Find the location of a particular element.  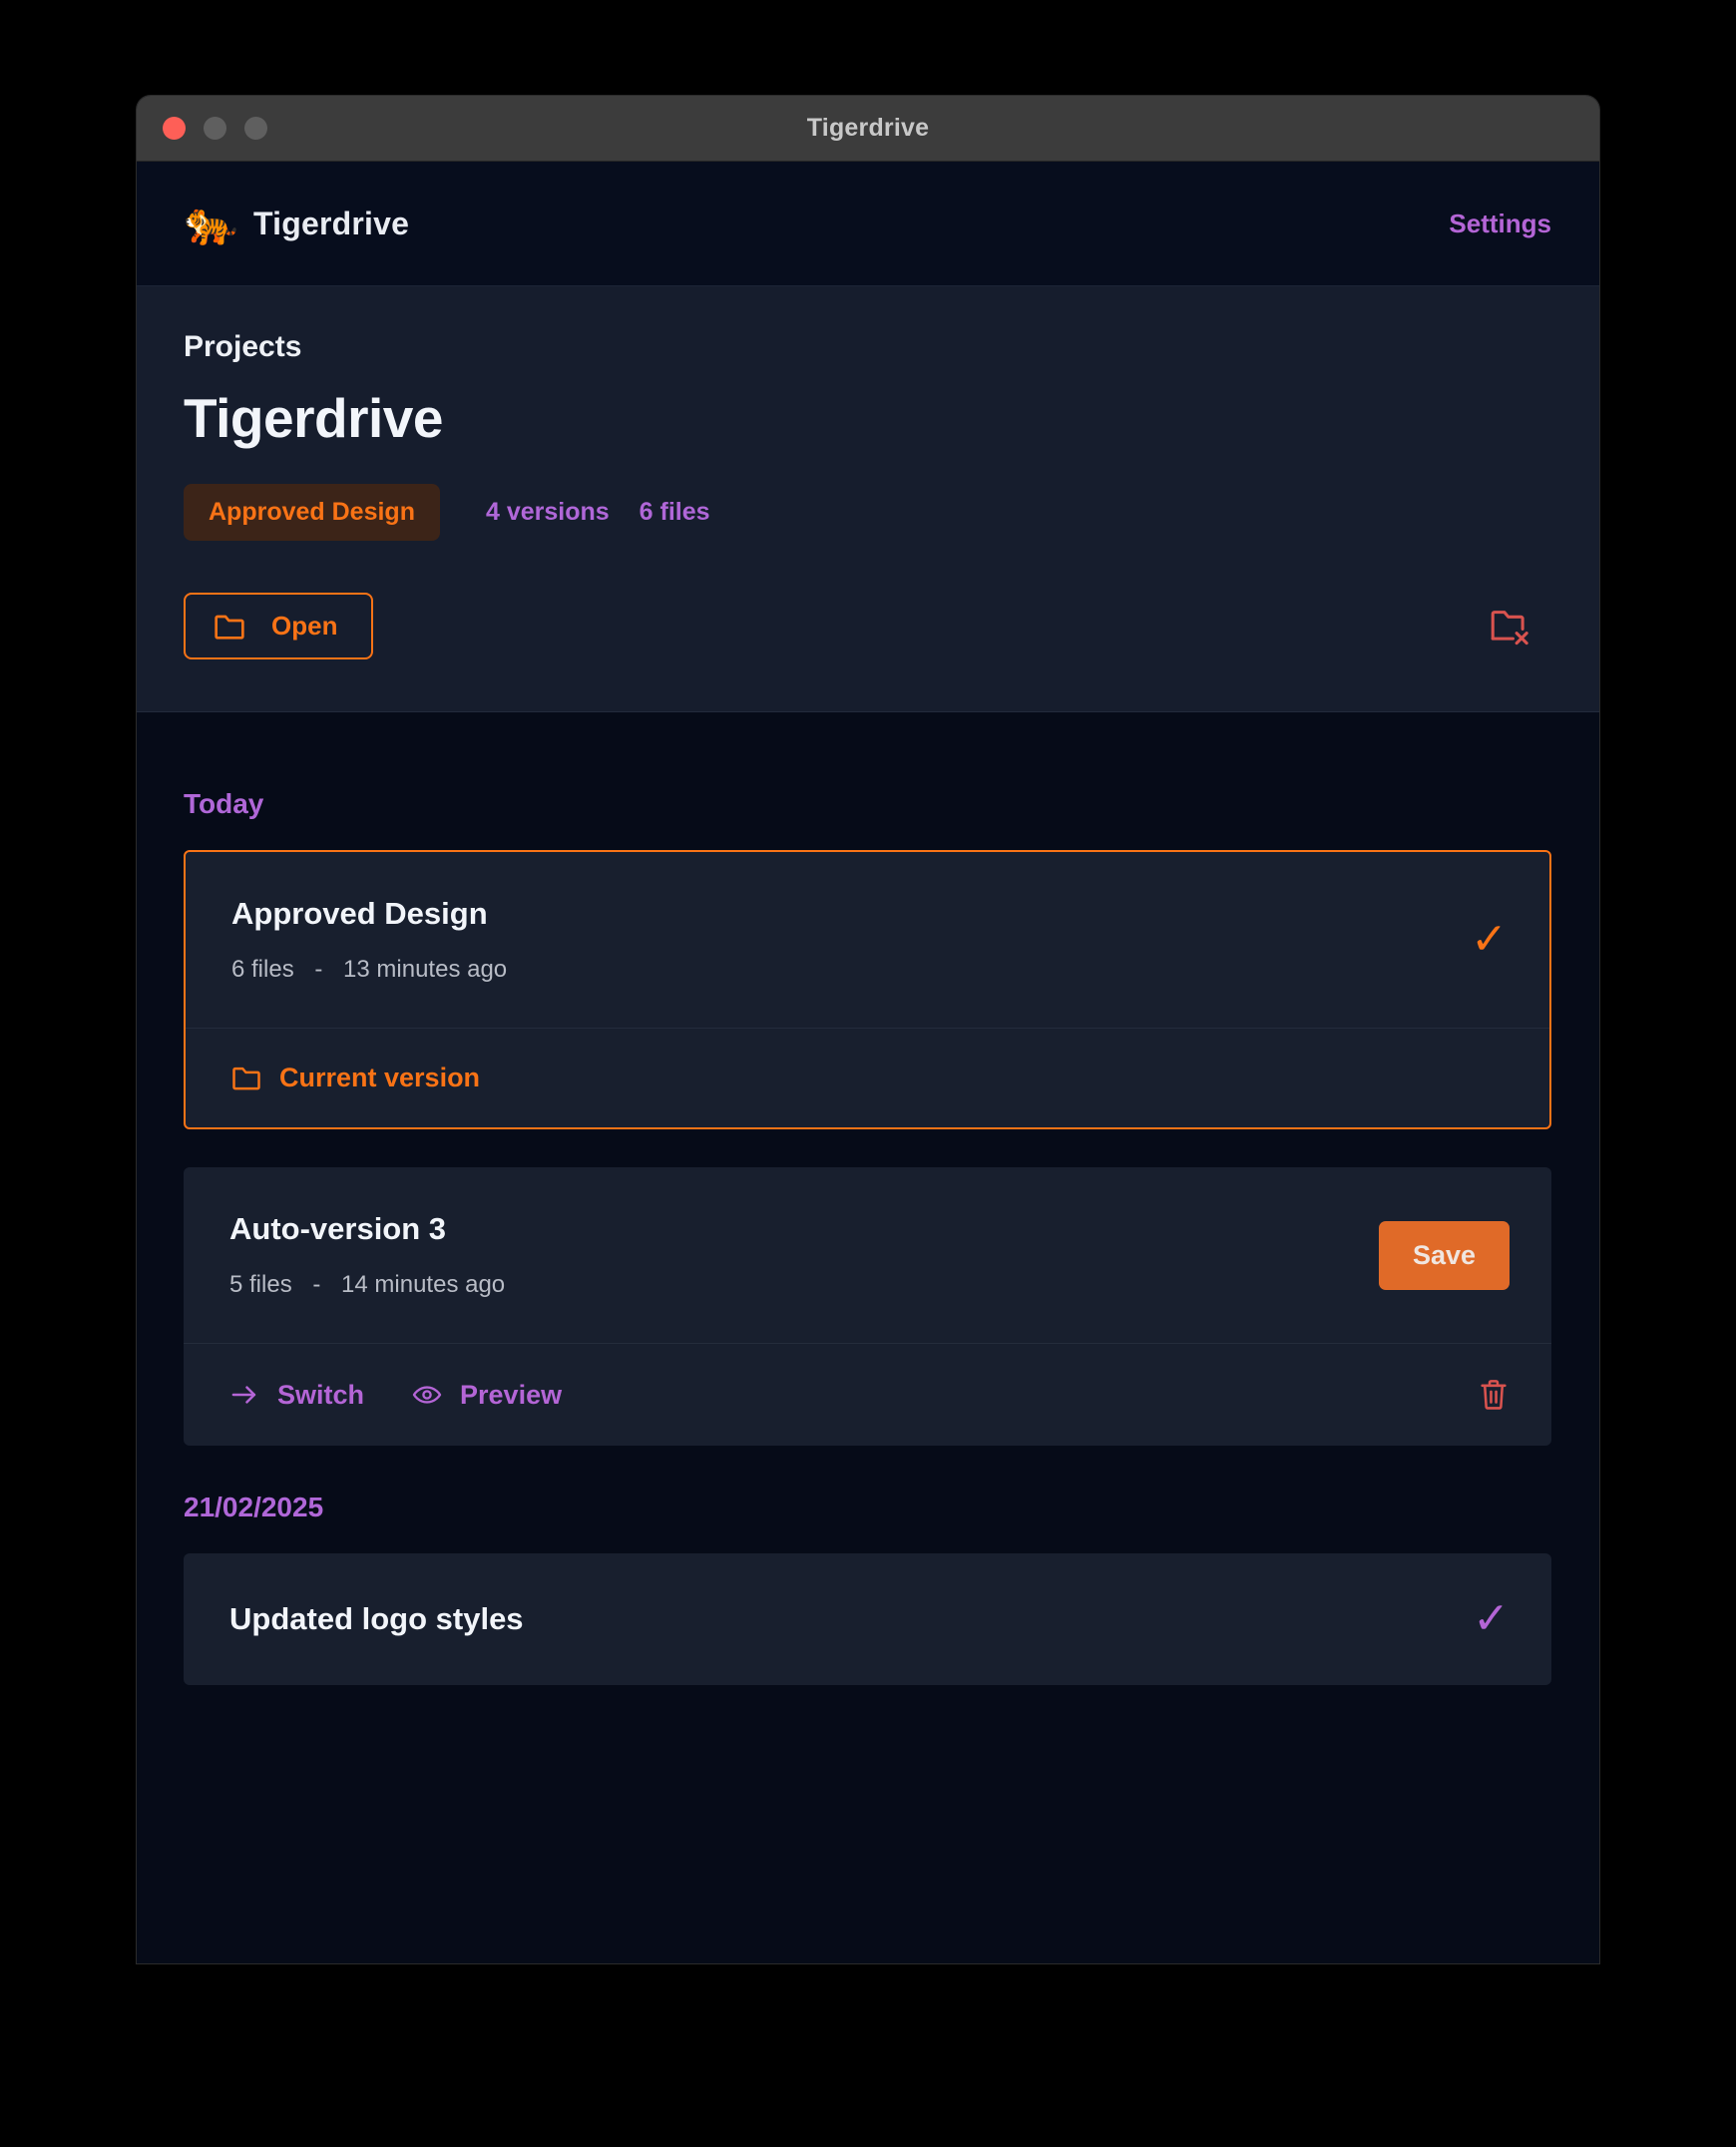

settings-link: Settings is located at coordinates (1500, 224).